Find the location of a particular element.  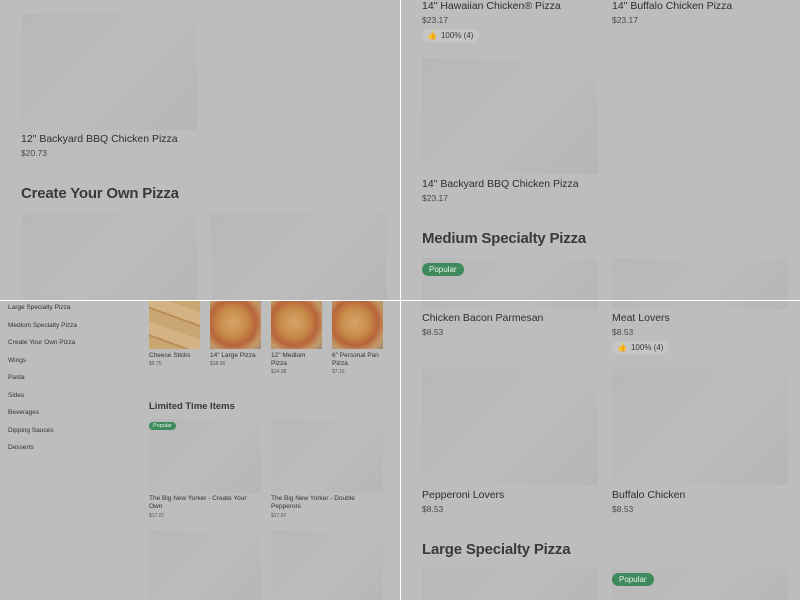

product-price: $7.19 is located at coordinates (338, 372).